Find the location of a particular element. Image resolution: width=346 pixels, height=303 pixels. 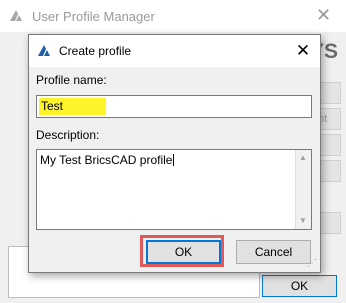

profile-name-value: Test is located at coordinates (52, 106).